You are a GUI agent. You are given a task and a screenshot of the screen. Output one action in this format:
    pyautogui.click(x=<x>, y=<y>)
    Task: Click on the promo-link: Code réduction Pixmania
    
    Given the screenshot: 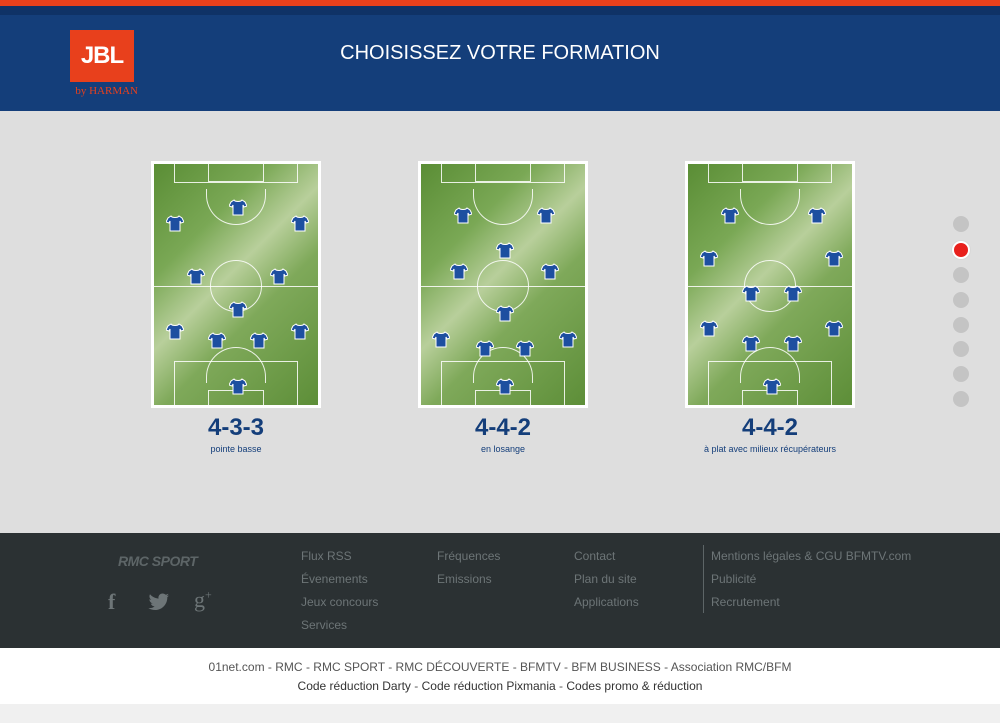 What is the action you would take?
    pyautogui.click(x=489, y=686)
    